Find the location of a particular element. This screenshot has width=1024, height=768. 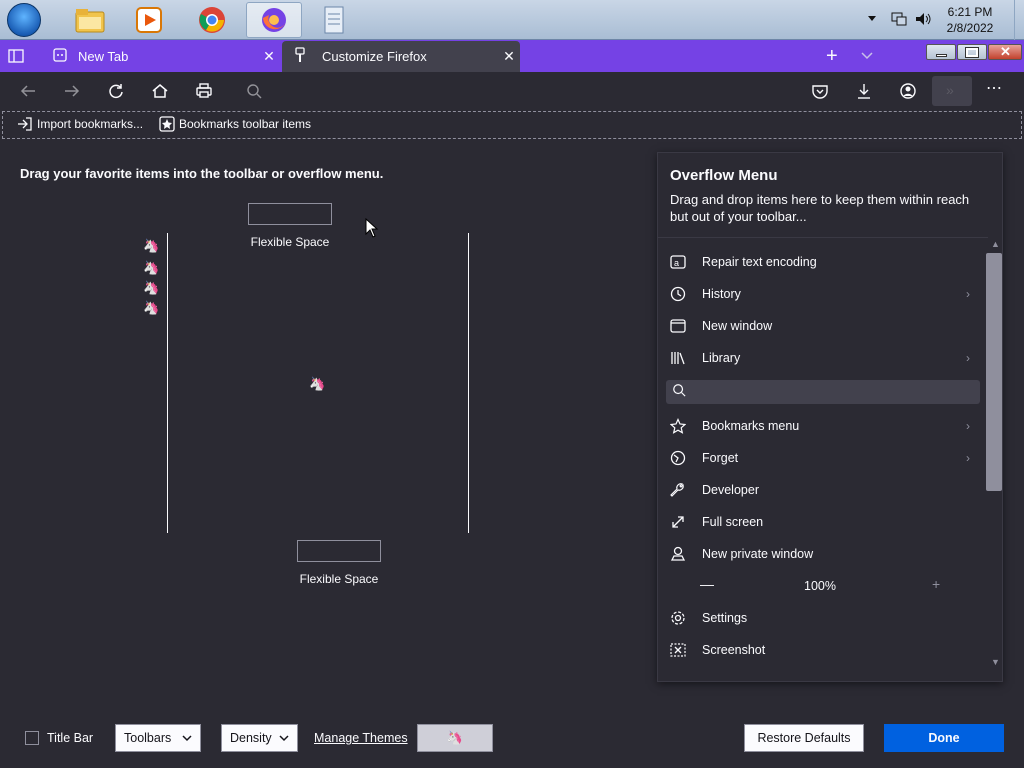

overflow-item-label: Developer is located at coordinates (730, 490).